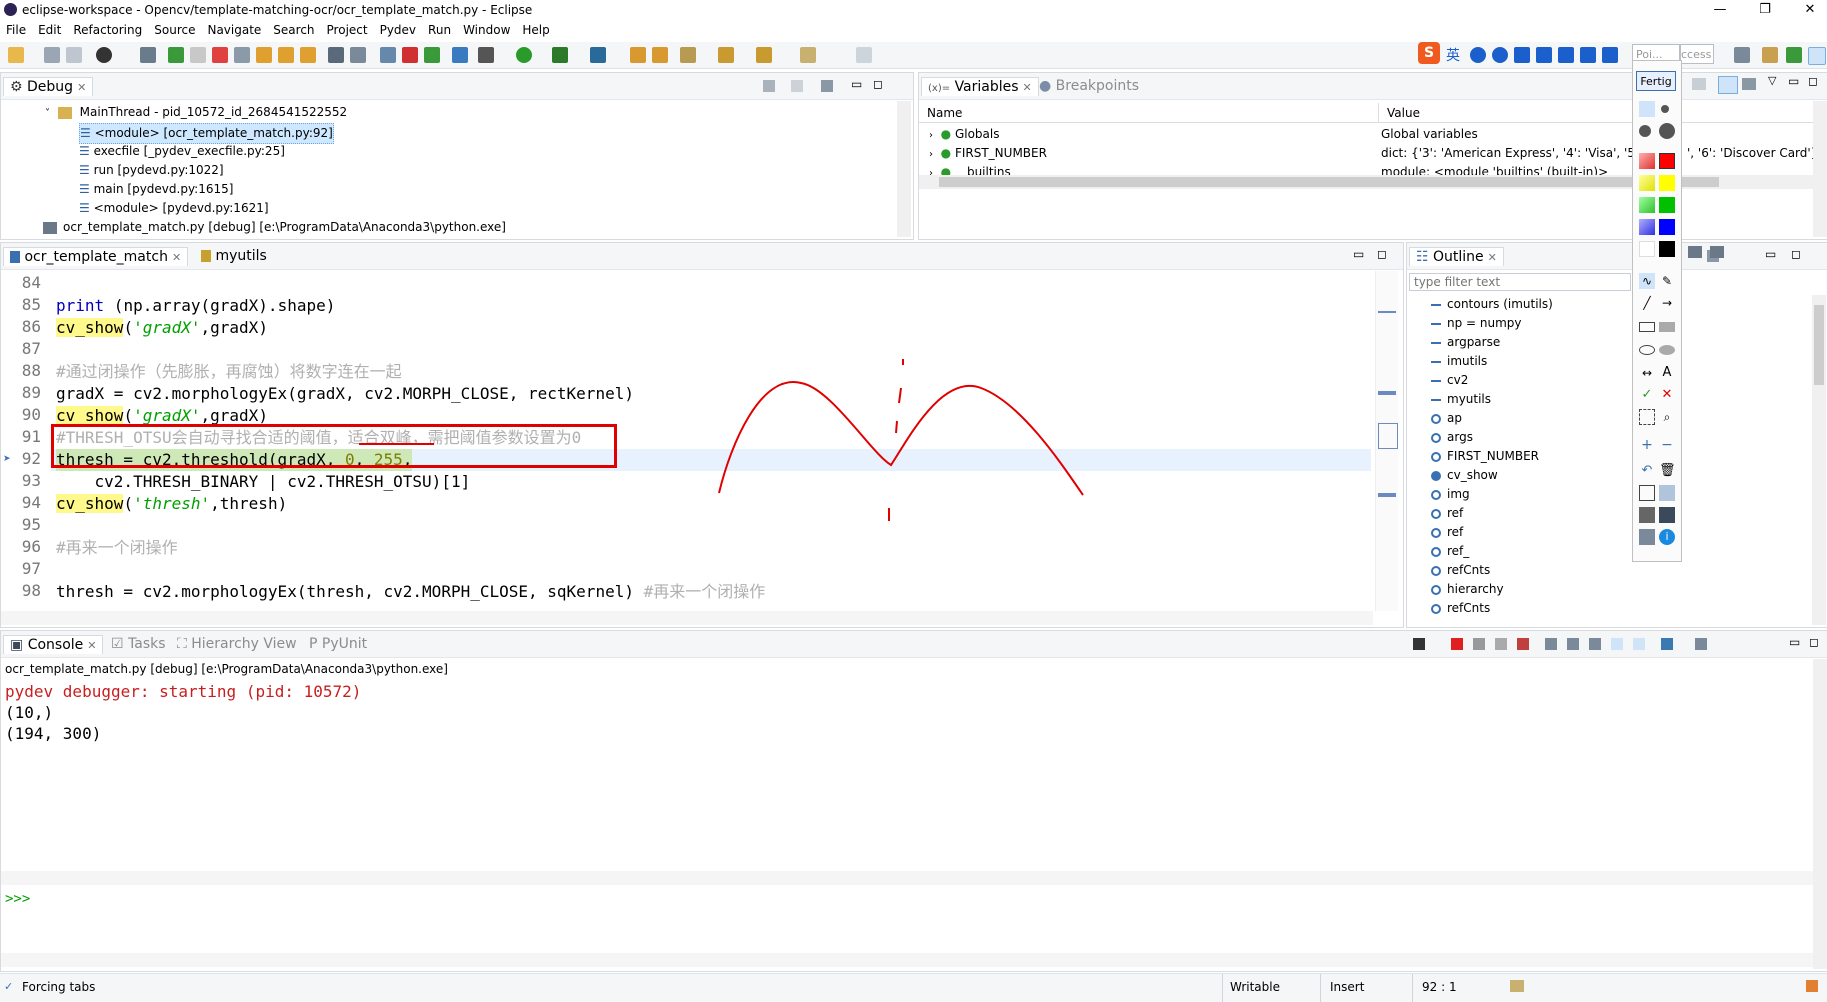 The height and width of the screenshot is (1002, 1827). Describe the element at coordinates (1647, 537) in the screenshot. I see `window-icon` at that location.